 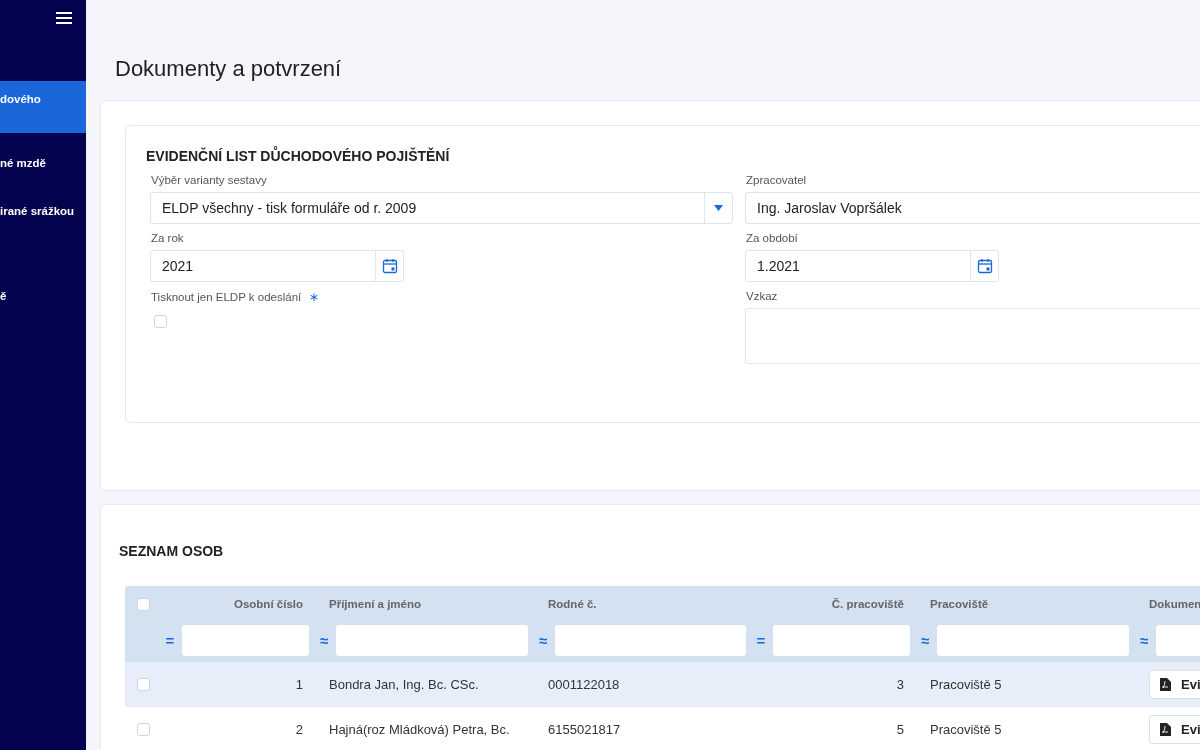 I want to click on menu-button, so click(x=64, y=18).